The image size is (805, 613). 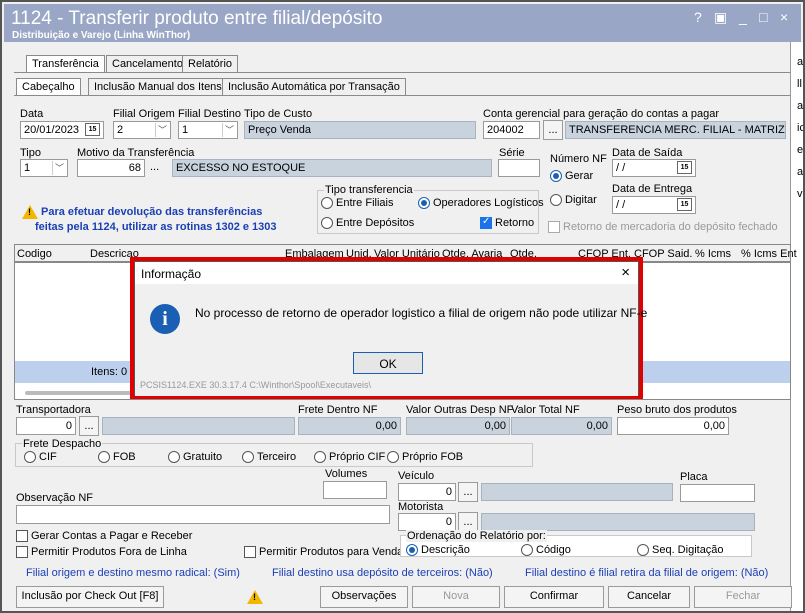 What do you see at coordinates (654, 168) in the screenshot?
I see `data-saida-field: / / 15` at bounding box center [654, 168].